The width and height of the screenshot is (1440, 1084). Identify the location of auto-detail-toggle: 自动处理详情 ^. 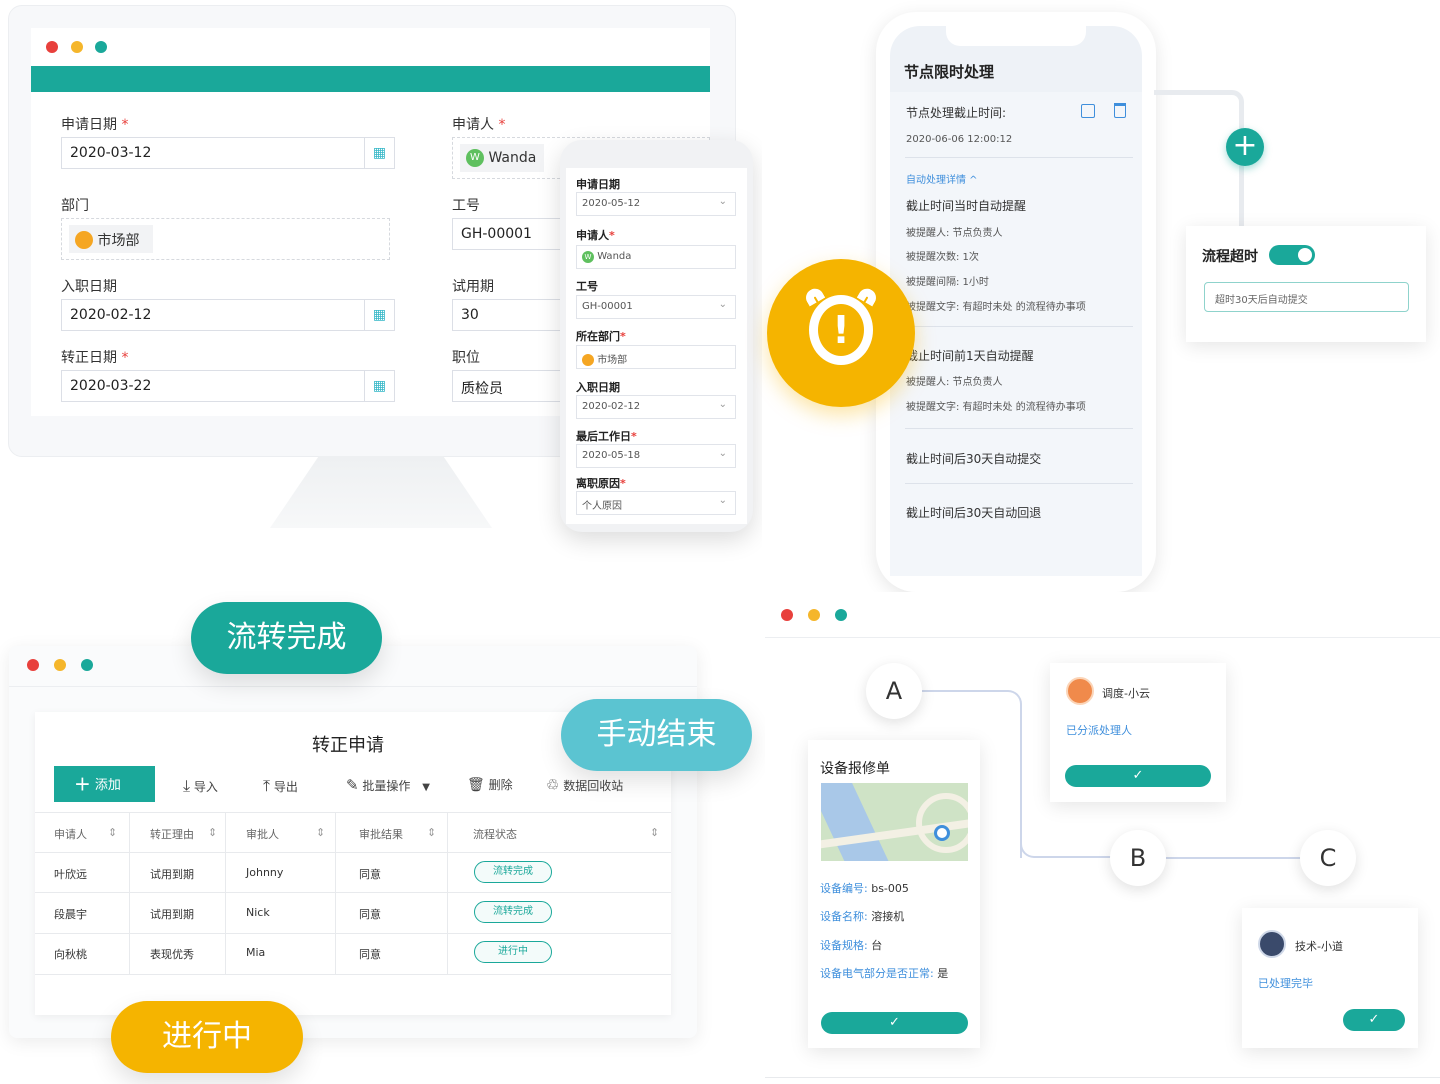
(942, 178).